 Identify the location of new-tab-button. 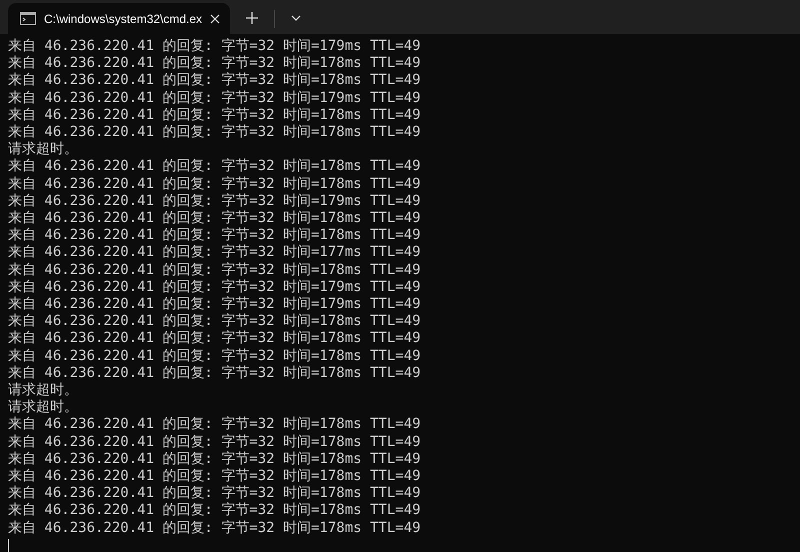
(252, 18).